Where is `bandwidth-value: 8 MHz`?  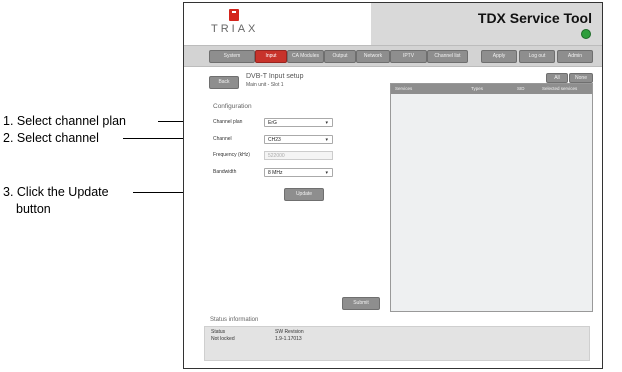
bandwidth-value: 8 MHz is located at coordinates (275, 173).